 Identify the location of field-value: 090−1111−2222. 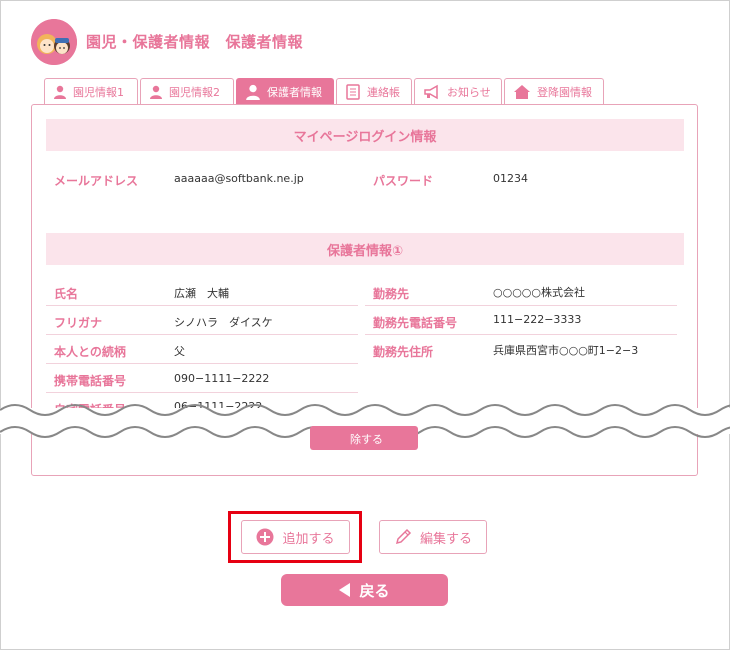
(222, 378).